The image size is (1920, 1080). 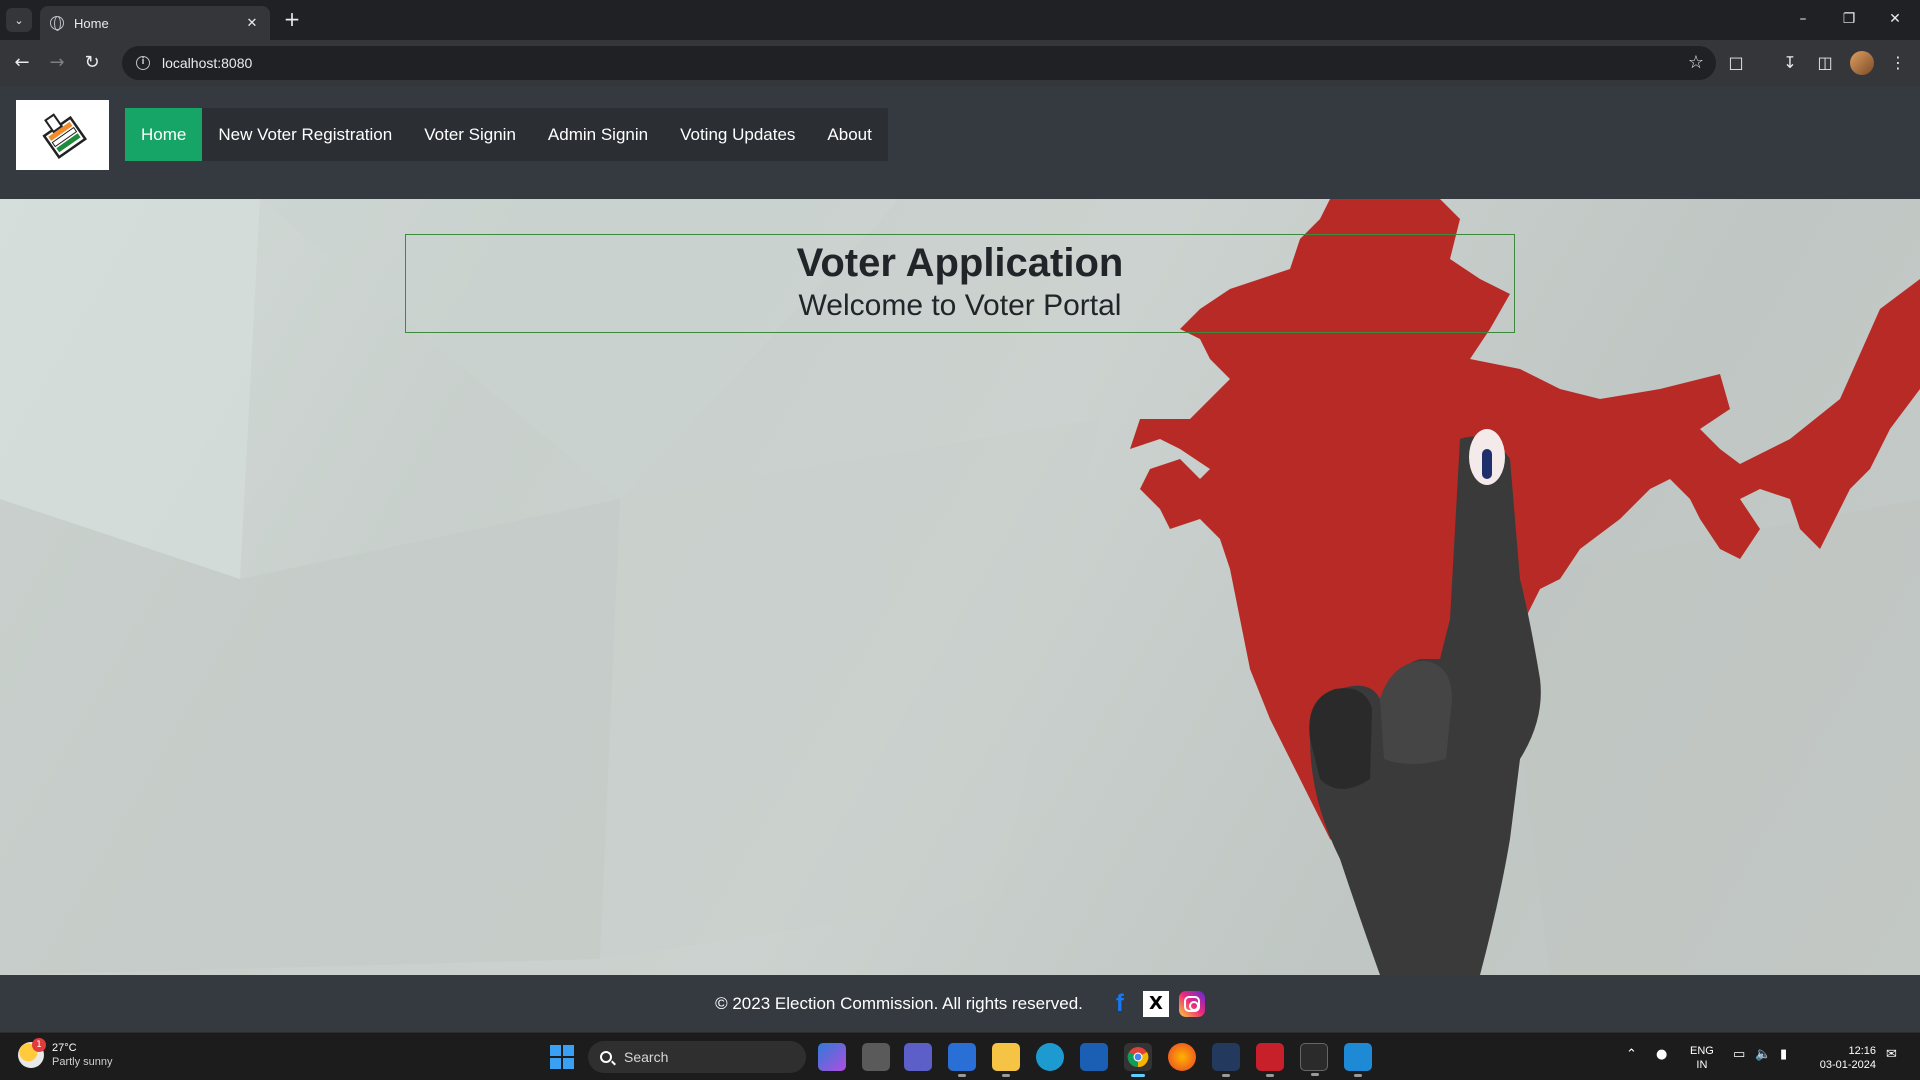 What do you see at coordinates (155, 23) in the screenshot?
I see `browser-tab-home: Home ✕` at bounding box center [155, 23].